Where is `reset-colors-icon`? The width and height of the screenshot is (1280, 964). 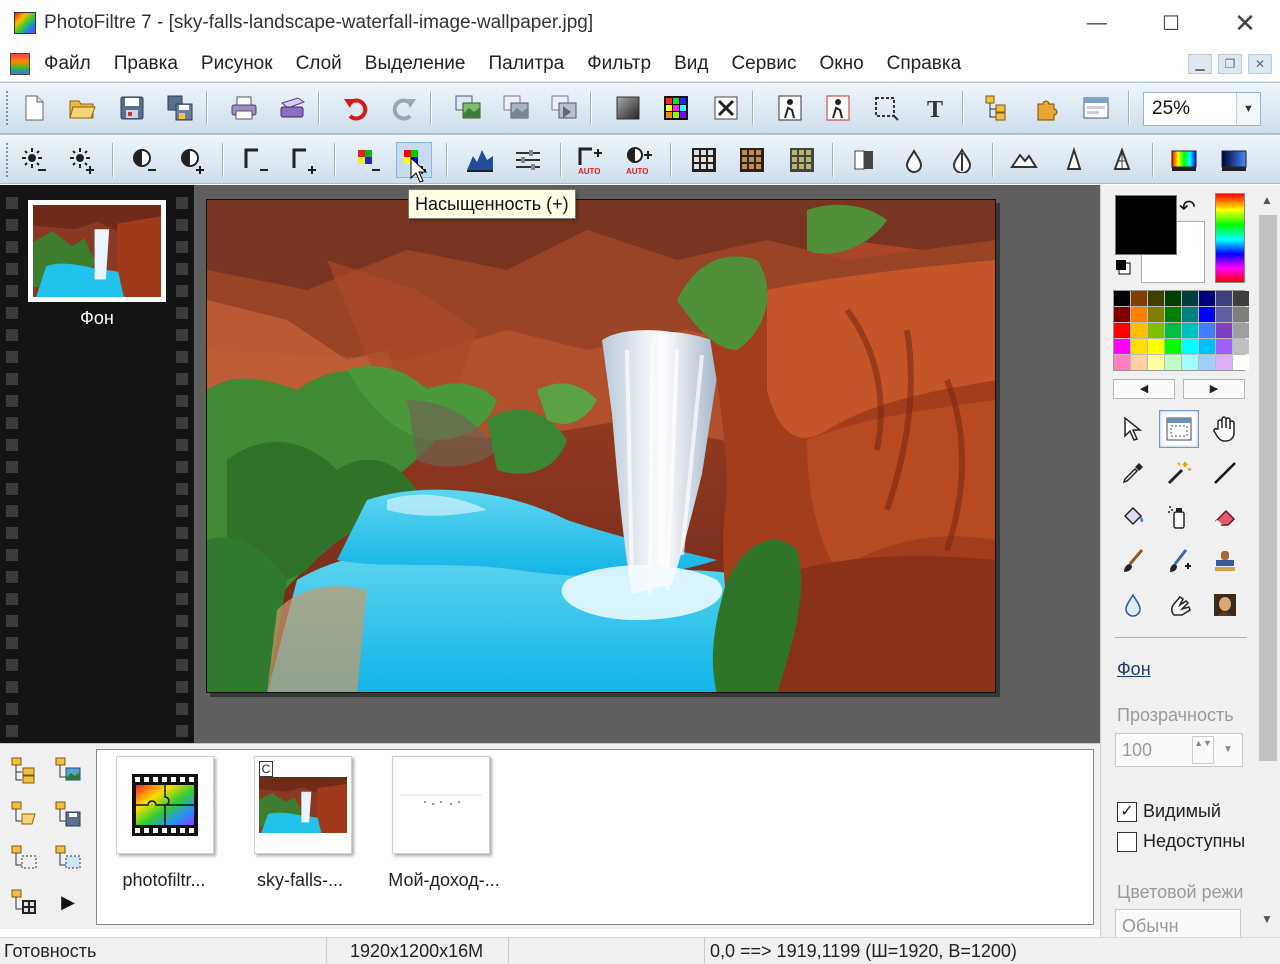 reset-colors-icon is located at coordinates (1123, 267).